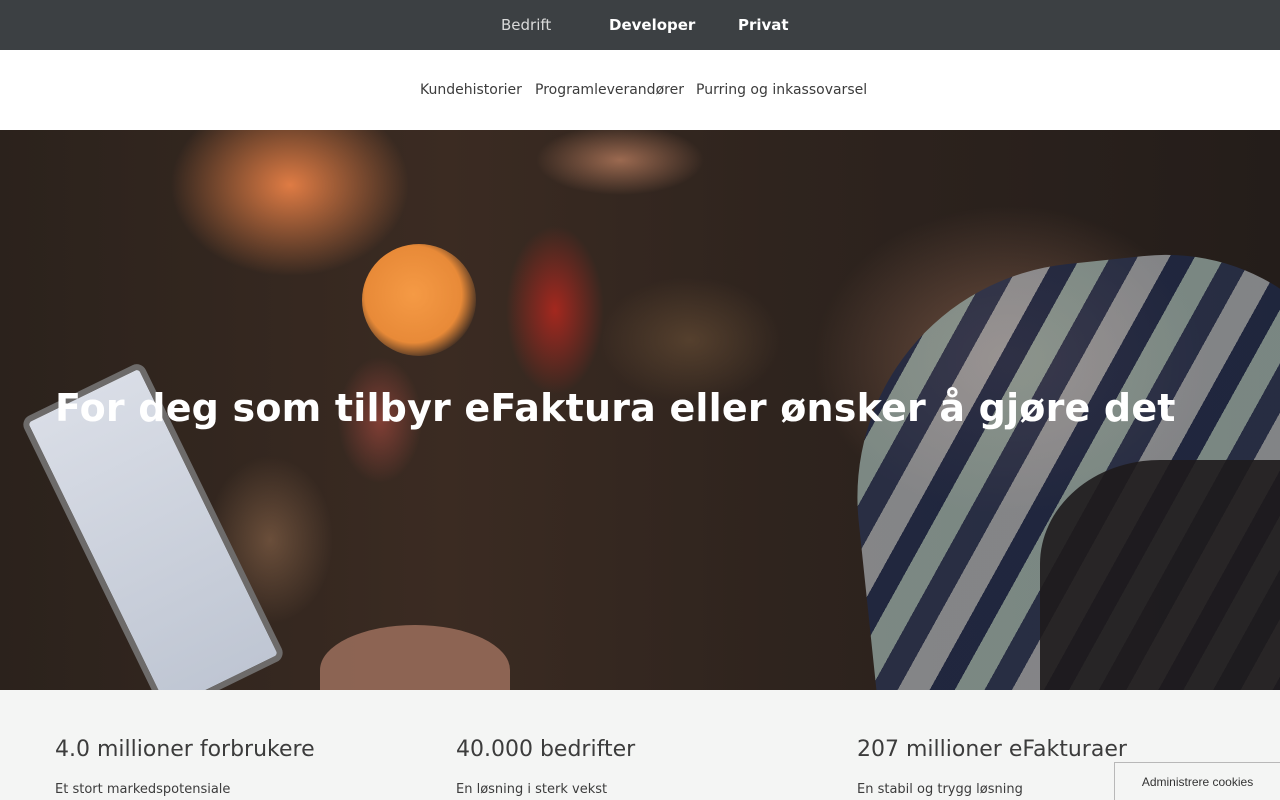  I want to click on stat-title: 207 millioner eFakturaer, so click(992, 749).